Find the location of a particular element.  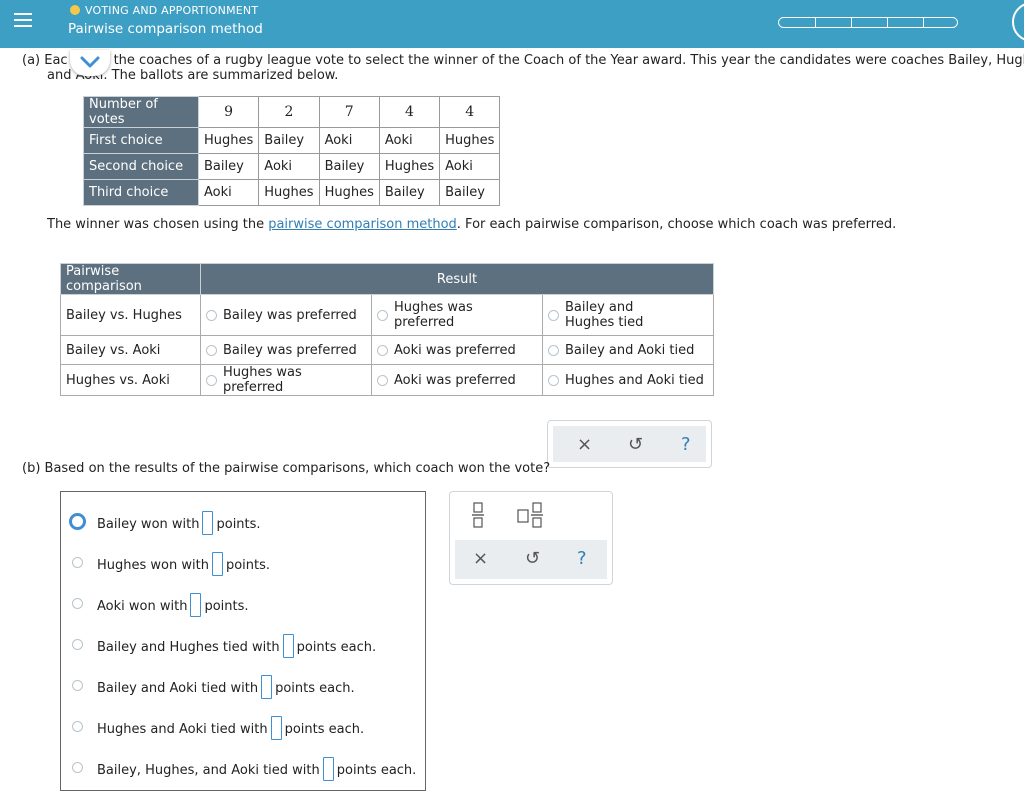

progress-bar is located at coordinates (868, 22).